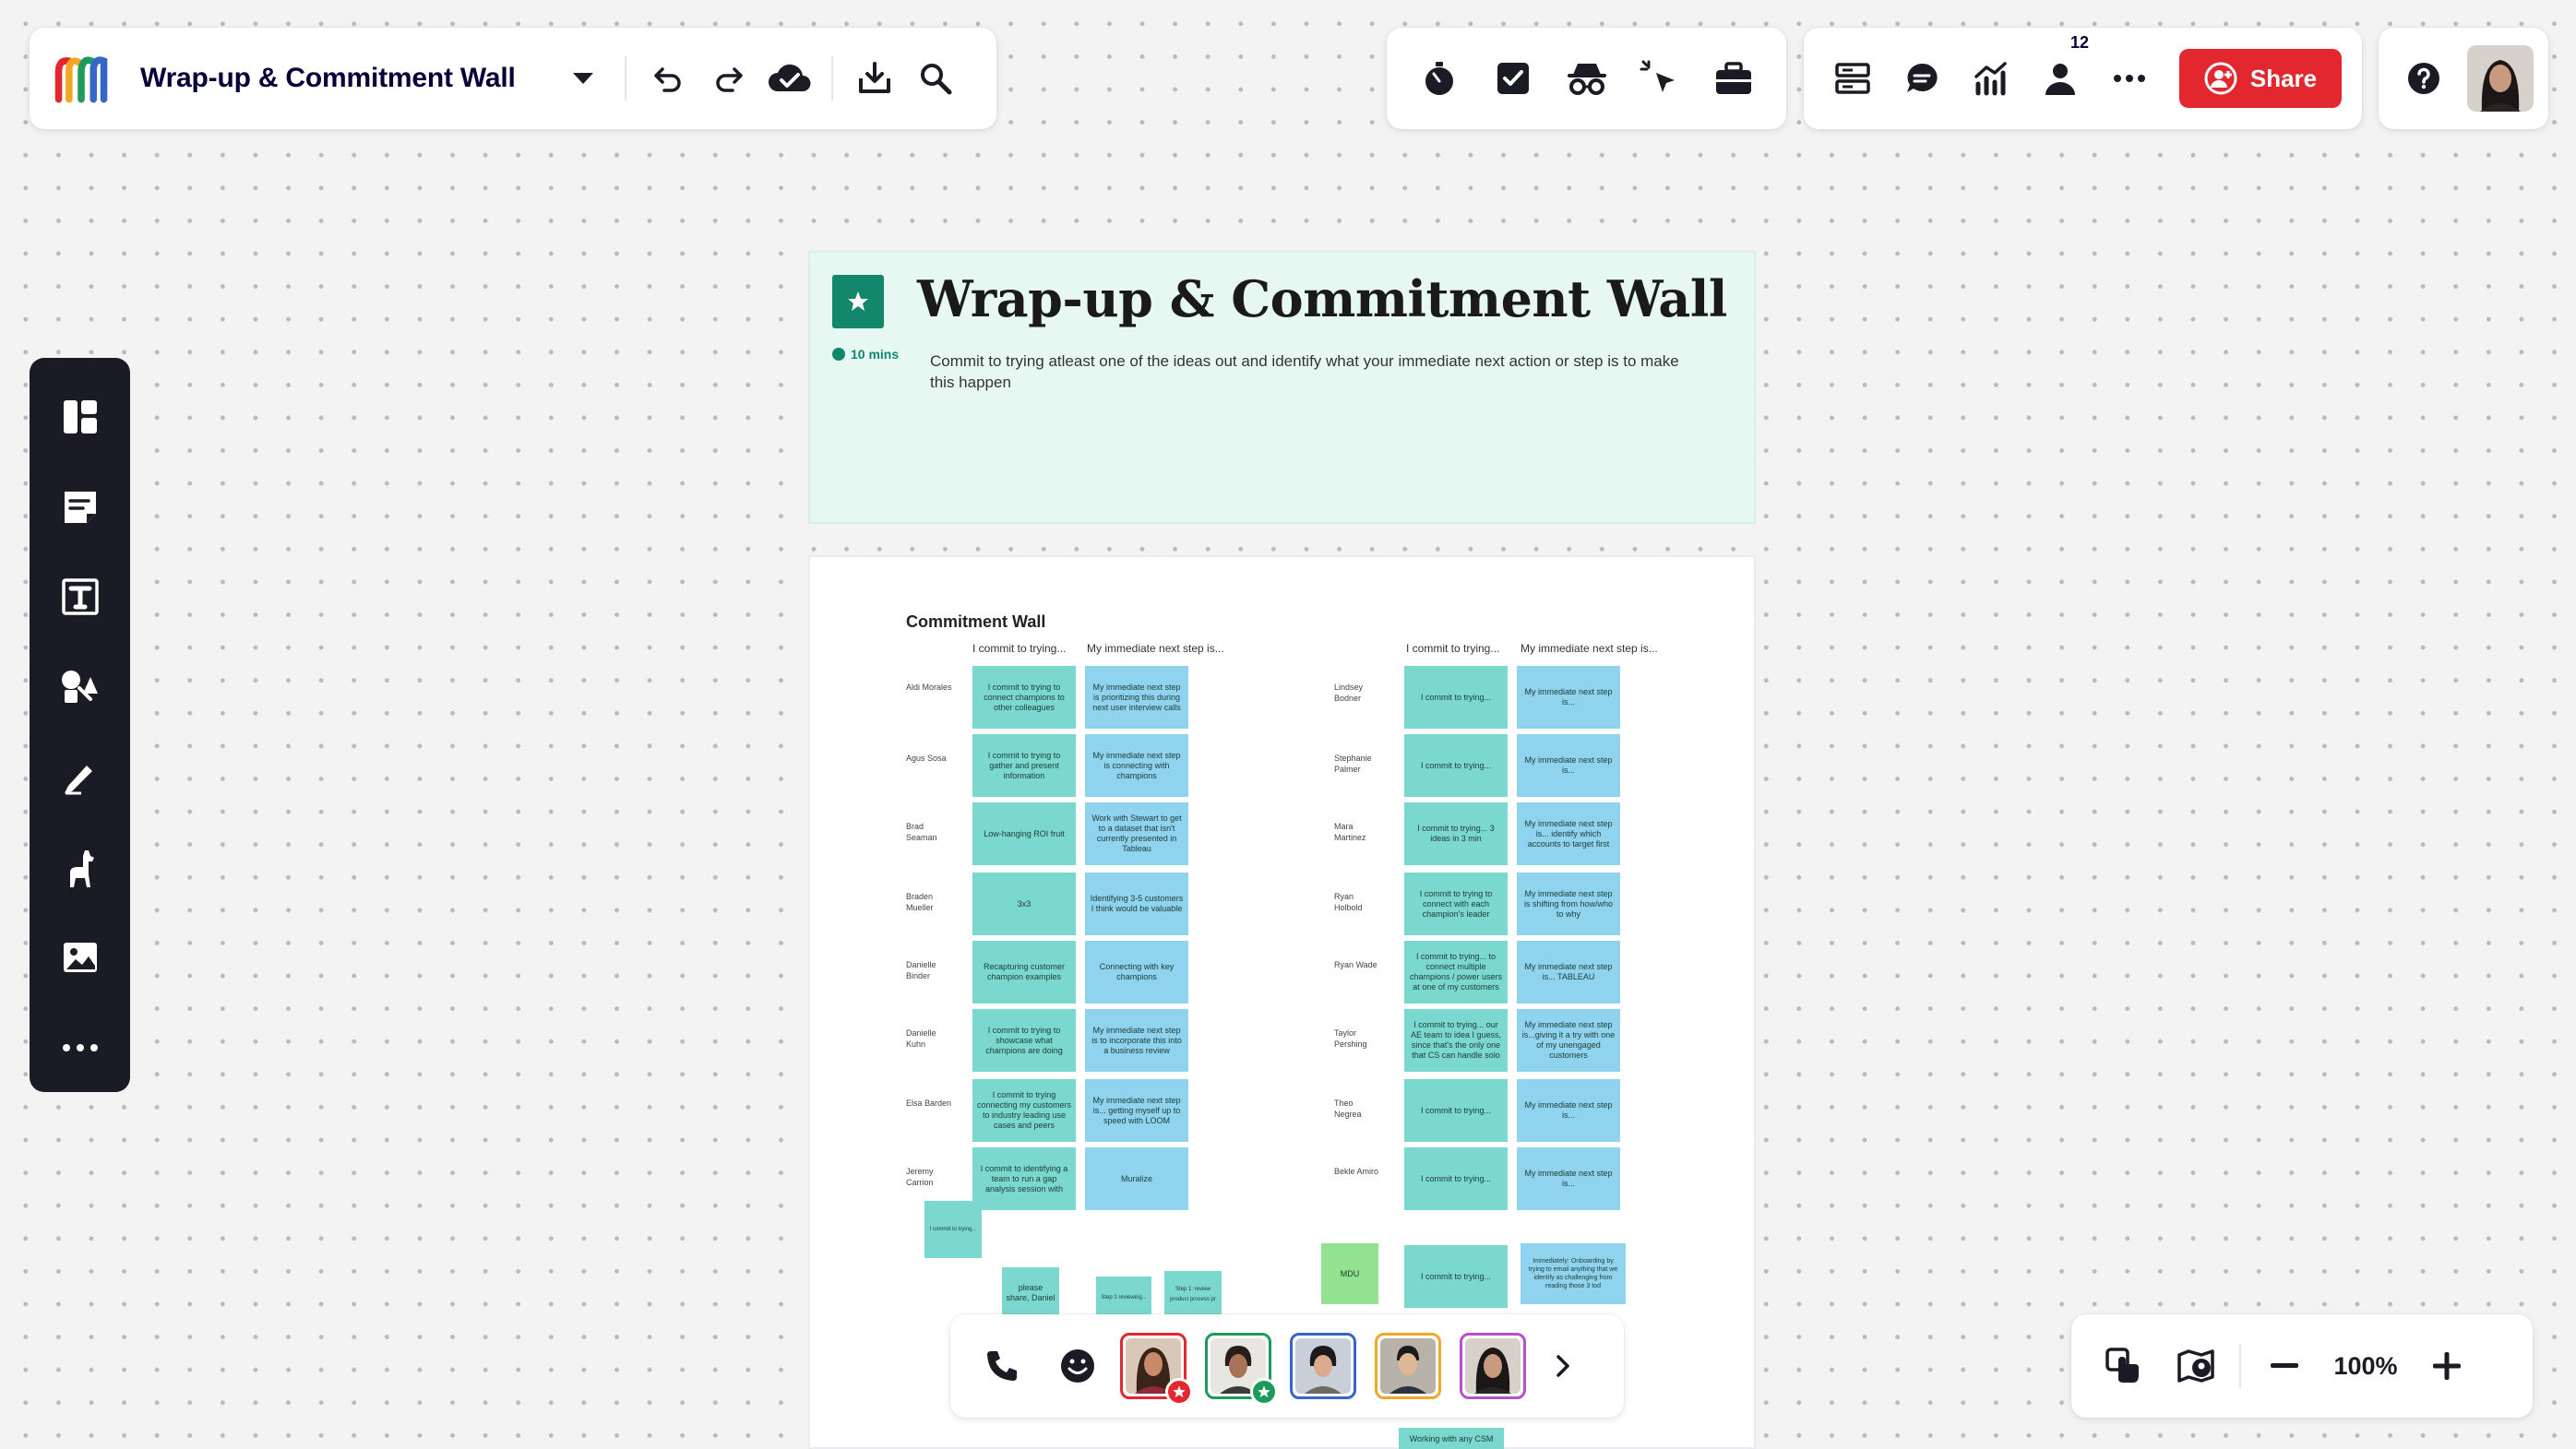 Image resolution: width=2576 pixels, height=1449 pixels. Describe the element at coordinates (328, 78) in the screenshot. I see `board-title: Wrap-up & Commitment Wall` at that location.